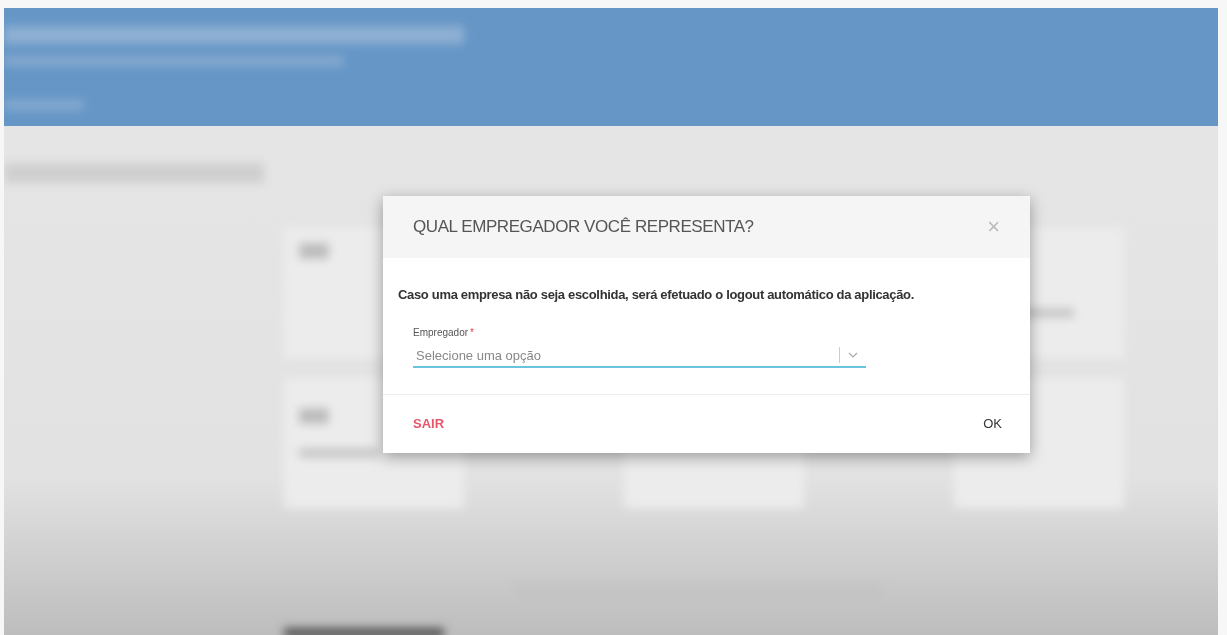  I want to click on employer-select: Selecione uma opção, so click(639, 356).